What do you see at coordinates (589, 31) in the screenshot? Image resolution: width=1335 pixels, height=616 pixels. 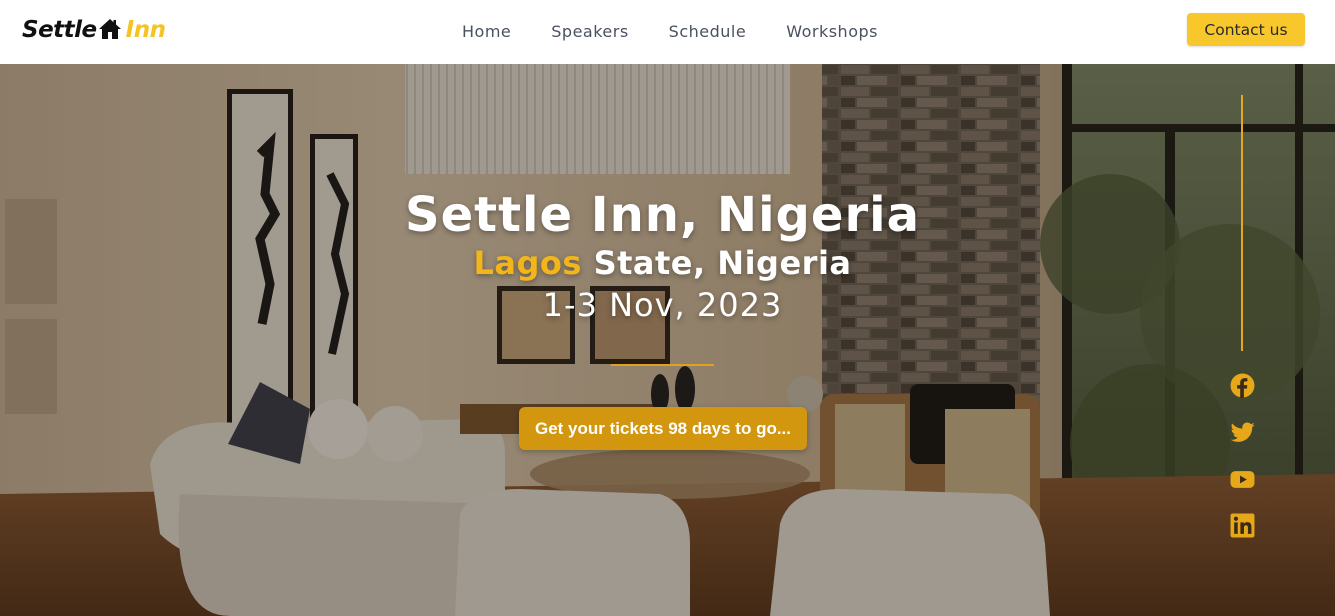 I see `nav-link-speakers: Speakers` at bounding box center [589, 31].